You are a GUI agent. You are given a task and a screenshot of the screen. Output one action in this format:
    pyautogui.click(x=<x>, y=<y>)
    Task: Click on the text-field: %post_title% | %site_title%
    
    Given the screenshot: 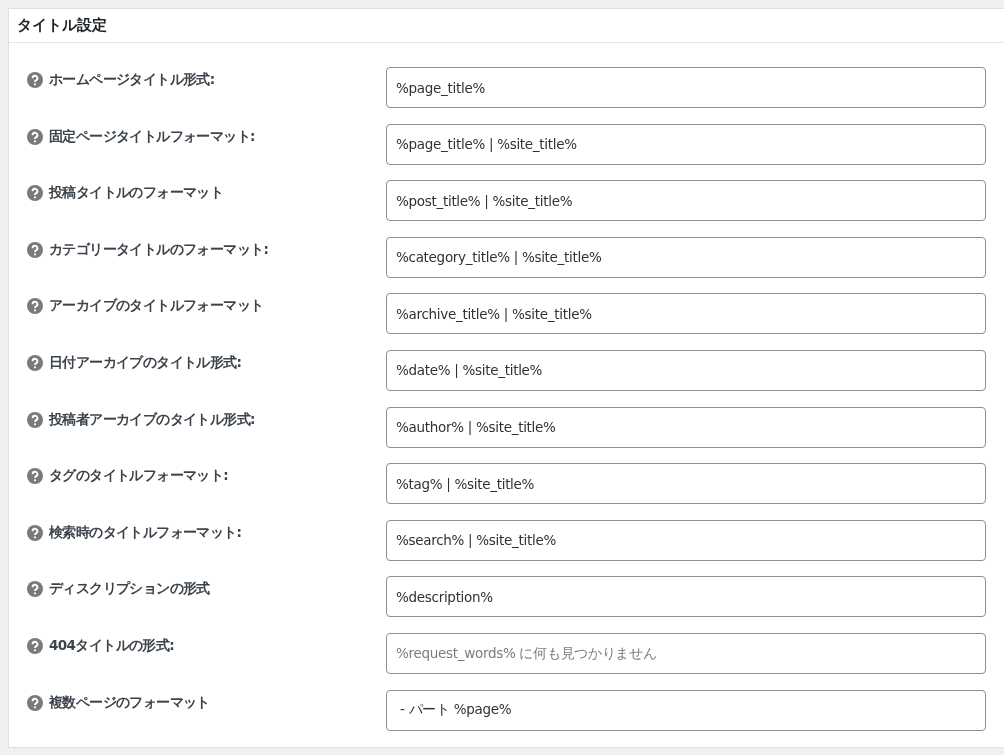 What is the action you would take?
    pyautogui.click(x=686, y=201)
    